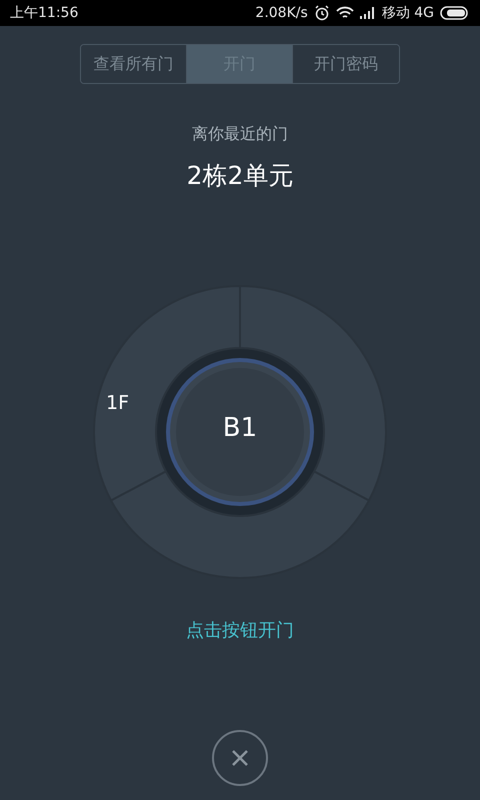 This screenshot has height=800, width=480. Describe the element at coordinates (240, 134) in the screenshot. I see `nearest-door-label: 离你最近的门` at that location.